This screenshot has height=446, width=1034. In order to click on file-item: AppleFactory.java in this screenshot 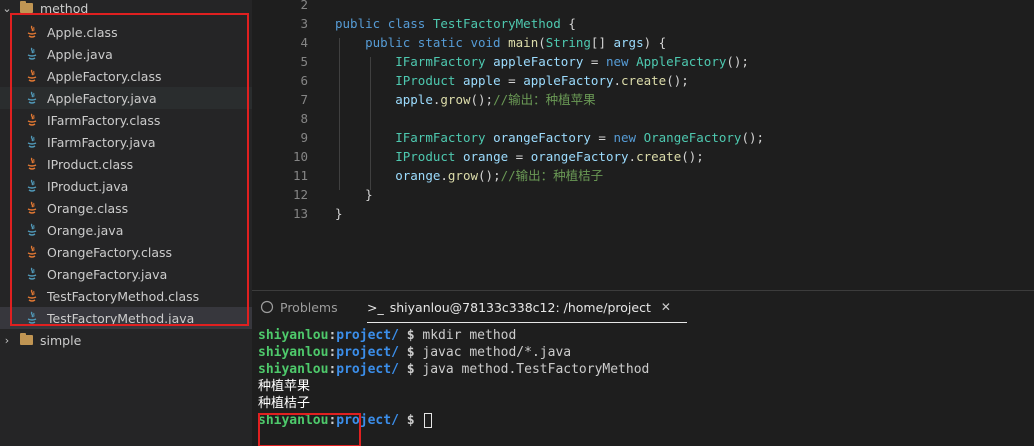, I will do `click(126, 98)`.